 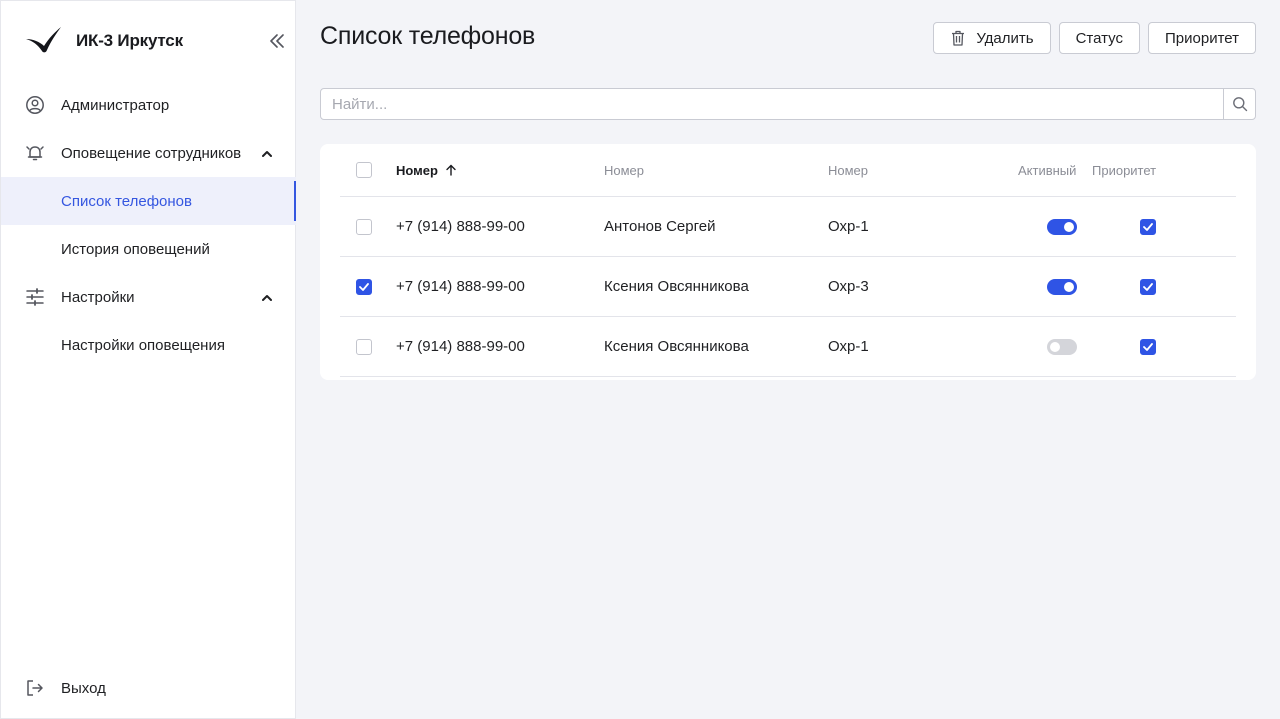 I want to click on sidebar-item-settings: Настройки, so click(x=148, y=297).